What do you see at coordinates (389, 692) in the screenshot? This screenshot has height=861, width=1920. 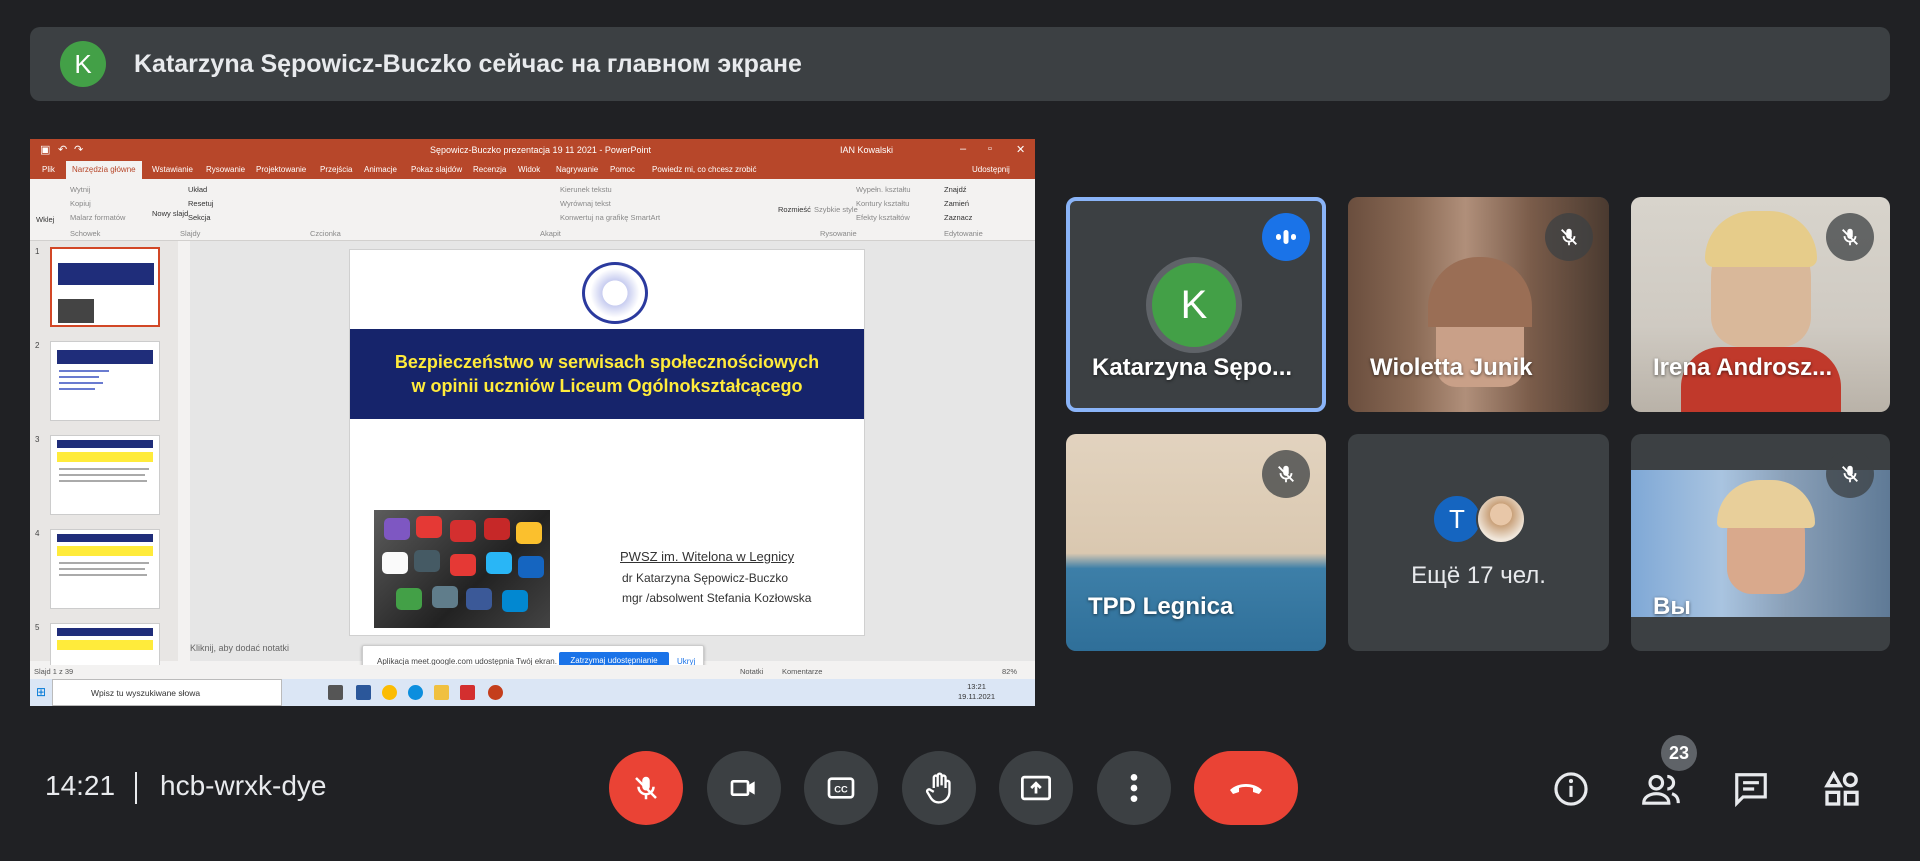 I see `chrome-icon` at bounding box center [389, 692].